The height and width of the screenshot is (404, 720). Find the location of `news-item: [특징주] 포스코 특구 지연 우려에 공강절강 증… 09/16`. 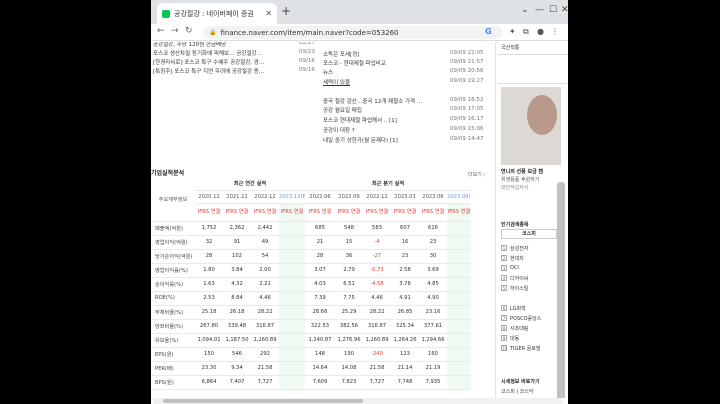

news-item: [특징주] 포스코 특구 지연 우려에 공강절강 증… 09/16 is located at coordinates (237, 71).